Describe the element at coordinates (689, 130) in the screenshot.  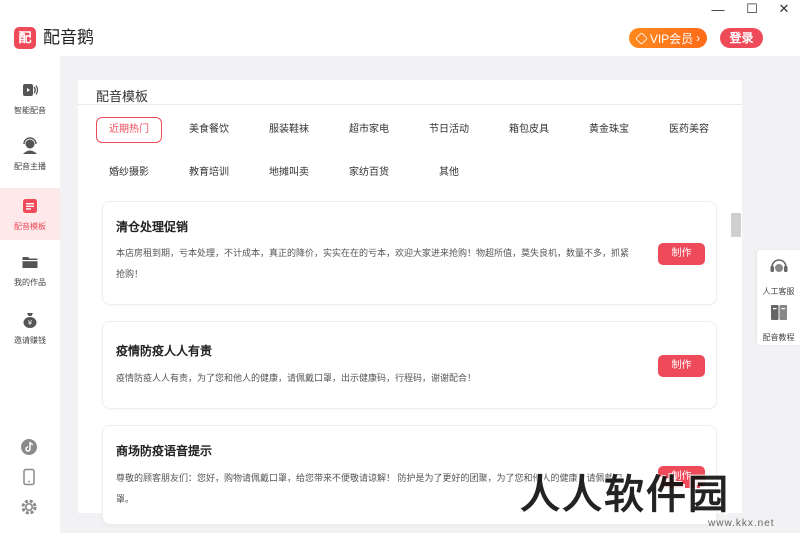
I see `category-tab-medical: 医药美容` at that location.